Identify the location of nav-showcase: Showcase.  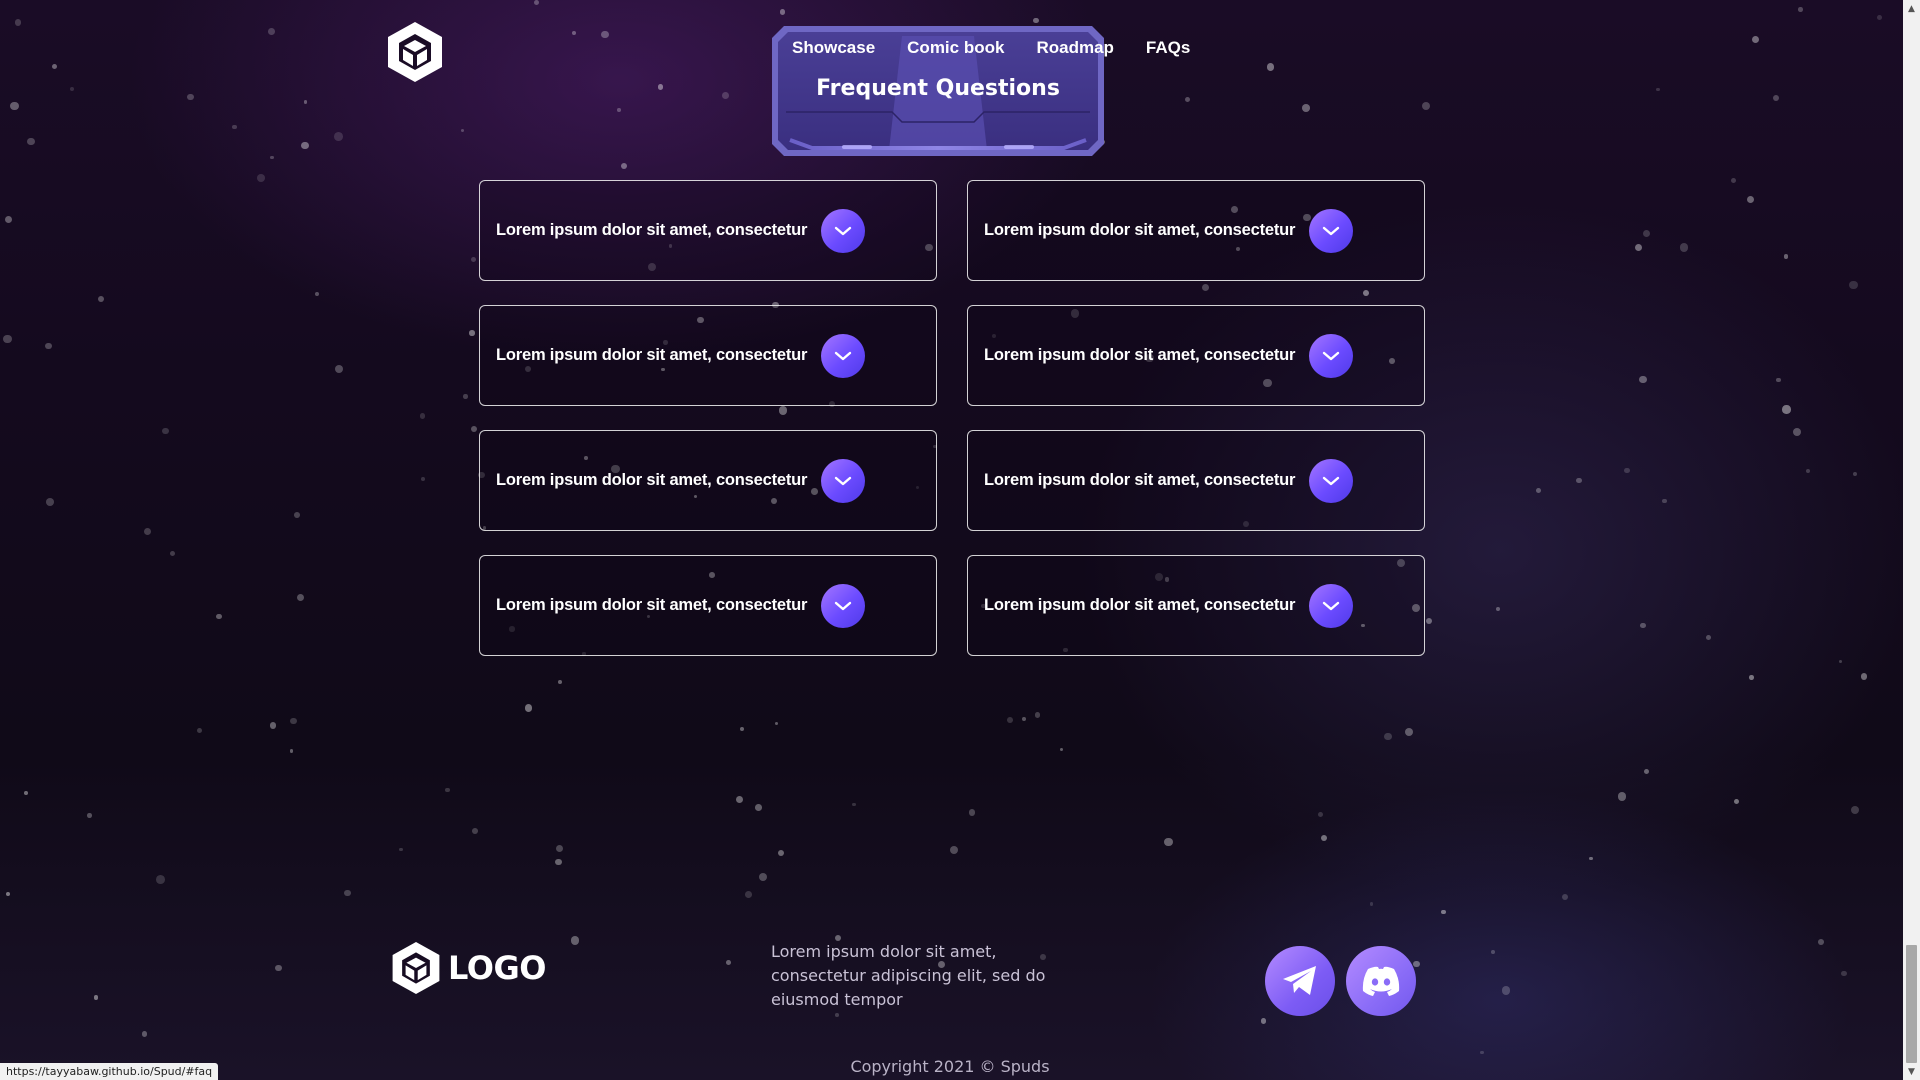
(833, 48).